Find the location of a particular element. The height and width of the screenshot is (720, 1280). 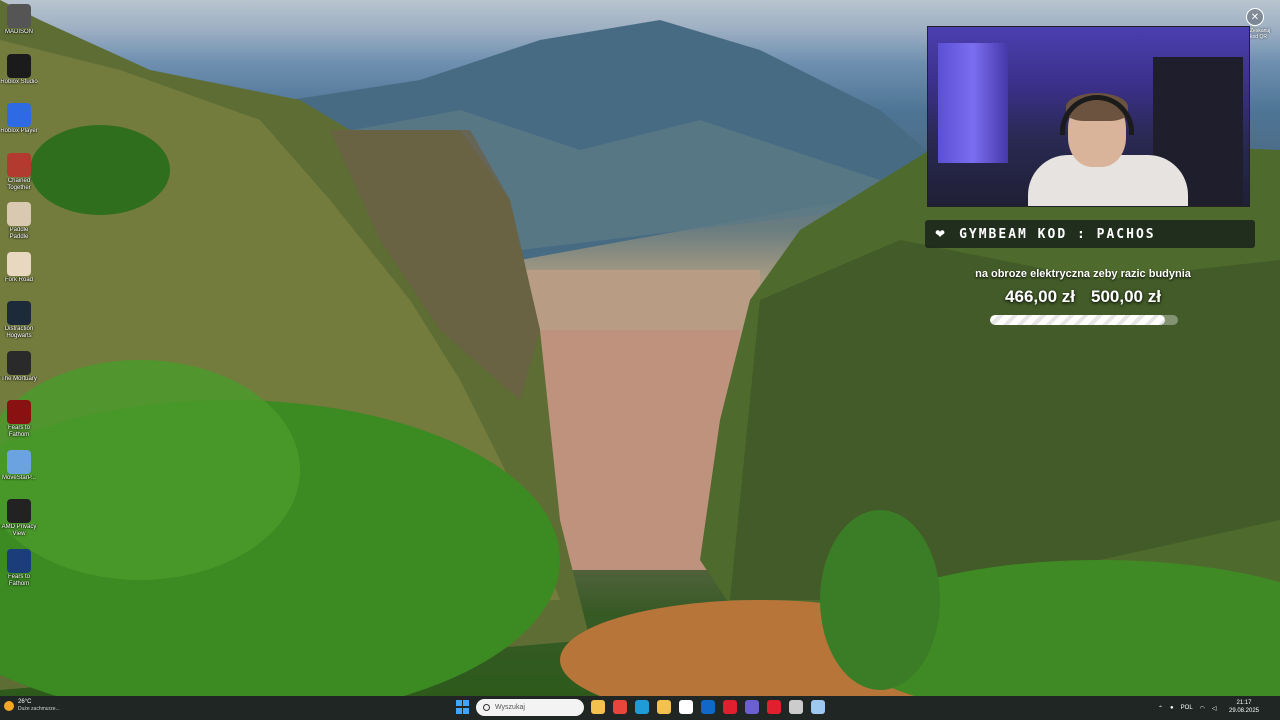

sponsor-banner: ❤ GYMBEAM KOD : PACHOS is located at coordinates (1090, 234).